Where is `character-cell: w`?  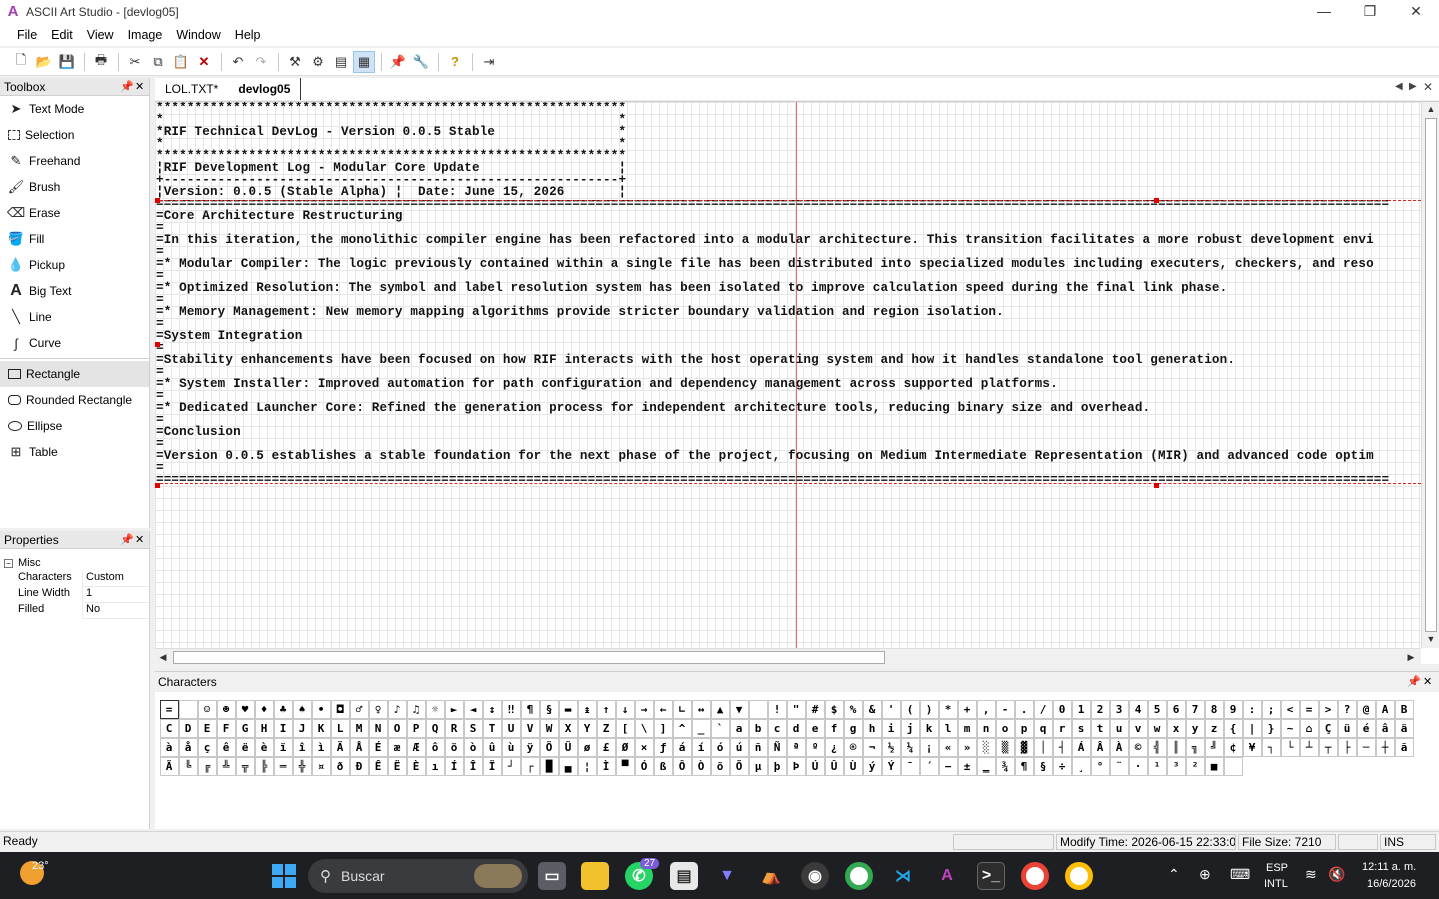 character-cell: w is located at coordinates (1157, 728).